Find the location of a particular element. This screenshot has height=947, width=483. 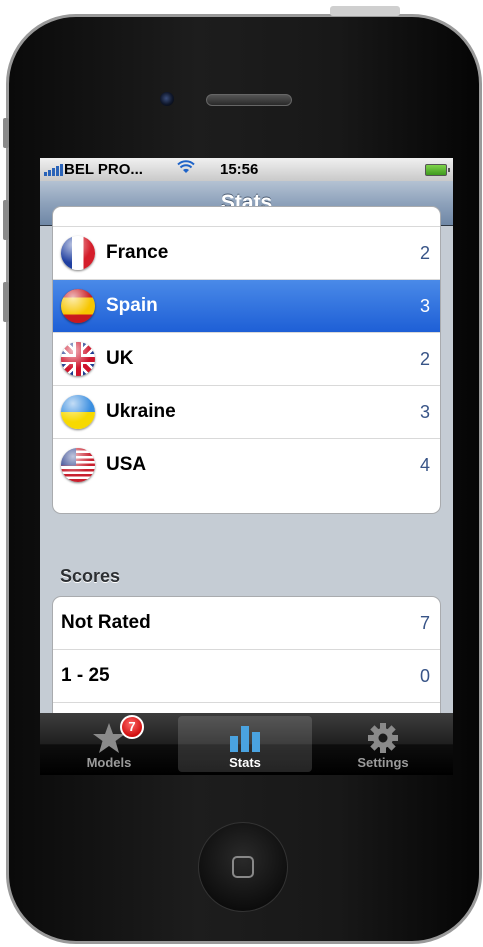

bar-chart-icon is located at coordinates (245, 739).